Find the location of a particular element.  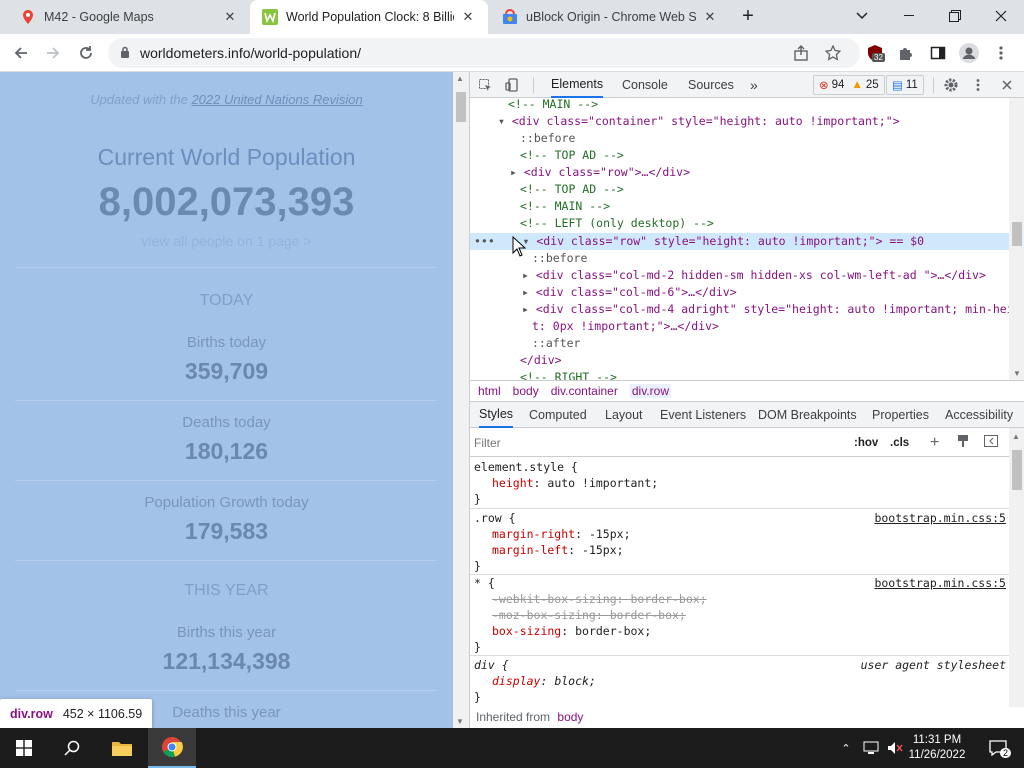

styles-scrollbar: ▲ ▼ is located at coordinates (1016, 578).